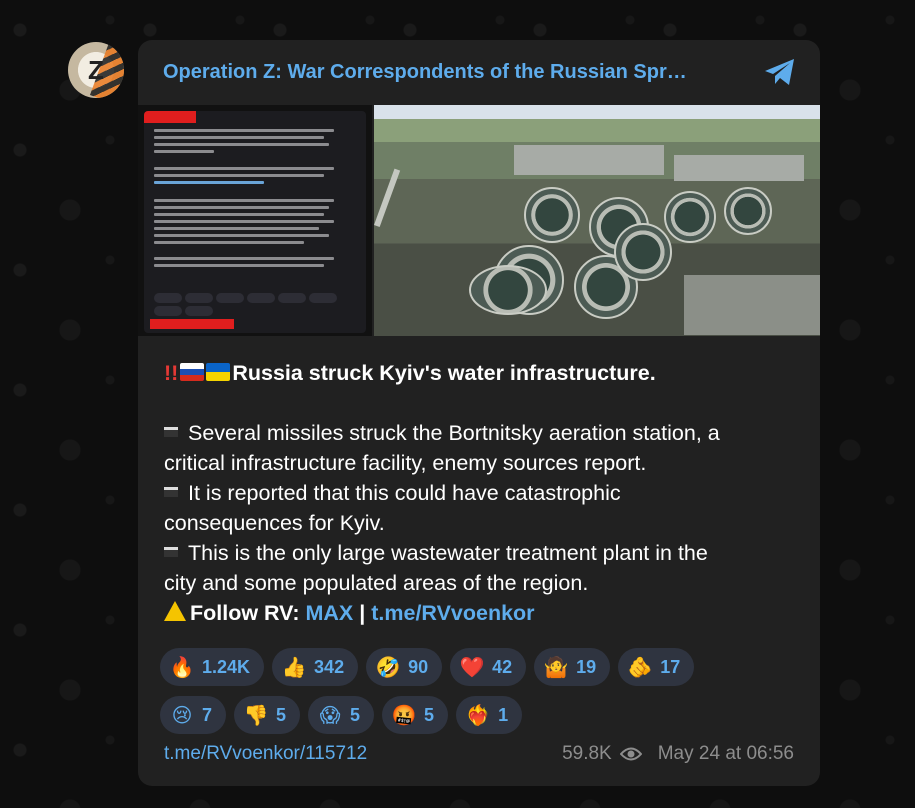  I want to click on reaction-cursing: 🤬 5, so click(415, 715).